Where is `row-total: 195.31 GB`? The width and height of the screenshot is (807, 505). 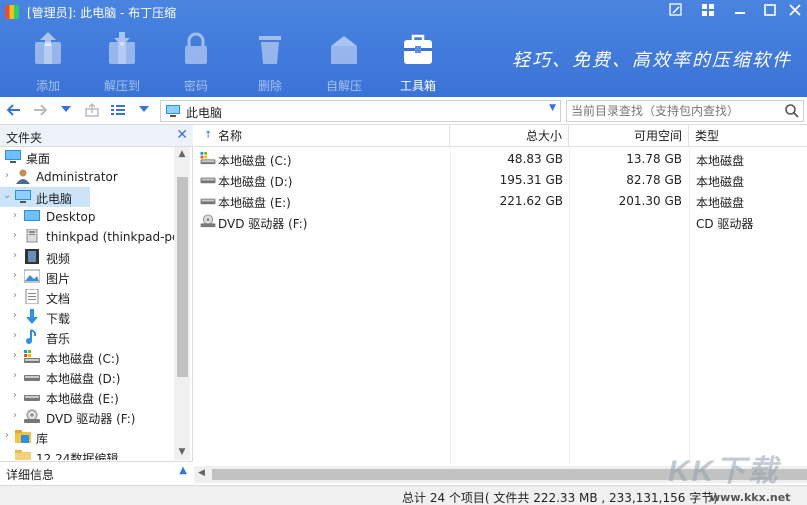 row-total: 195.31 GB is located at coordinates (531, 180).